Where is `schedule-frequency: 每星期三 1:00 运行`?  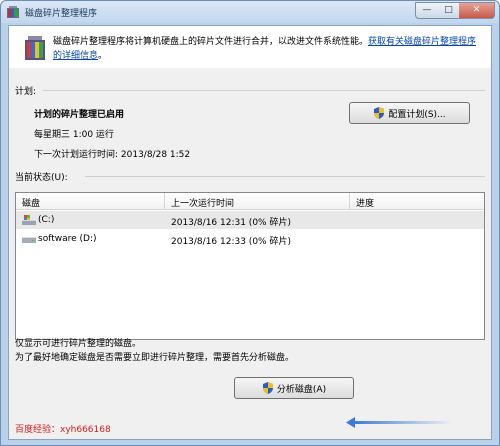
schedule-frequency: 每星期三 1:00 运行 is located at coordinates (74, 135).